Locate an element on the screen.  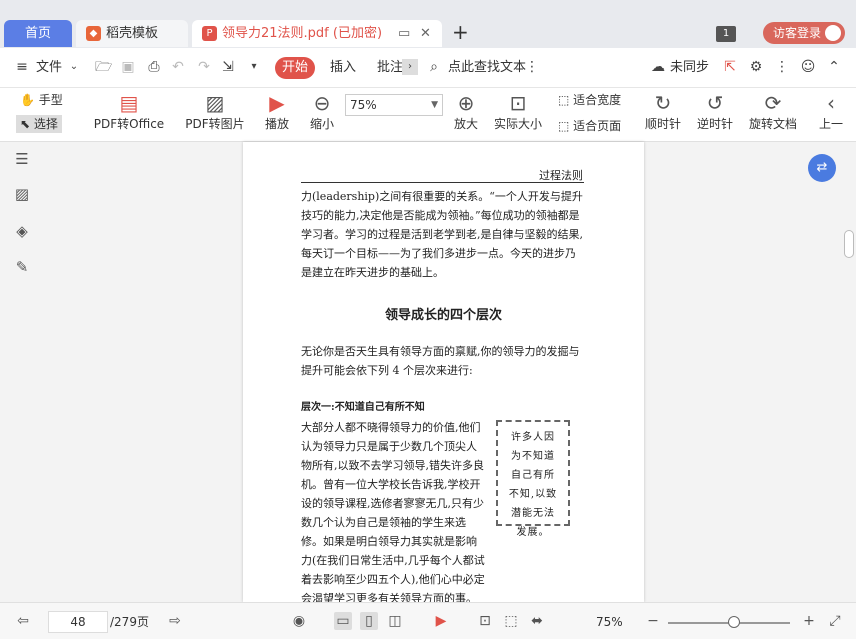
zoom-slider-knob is located at coordinates (734, 622).